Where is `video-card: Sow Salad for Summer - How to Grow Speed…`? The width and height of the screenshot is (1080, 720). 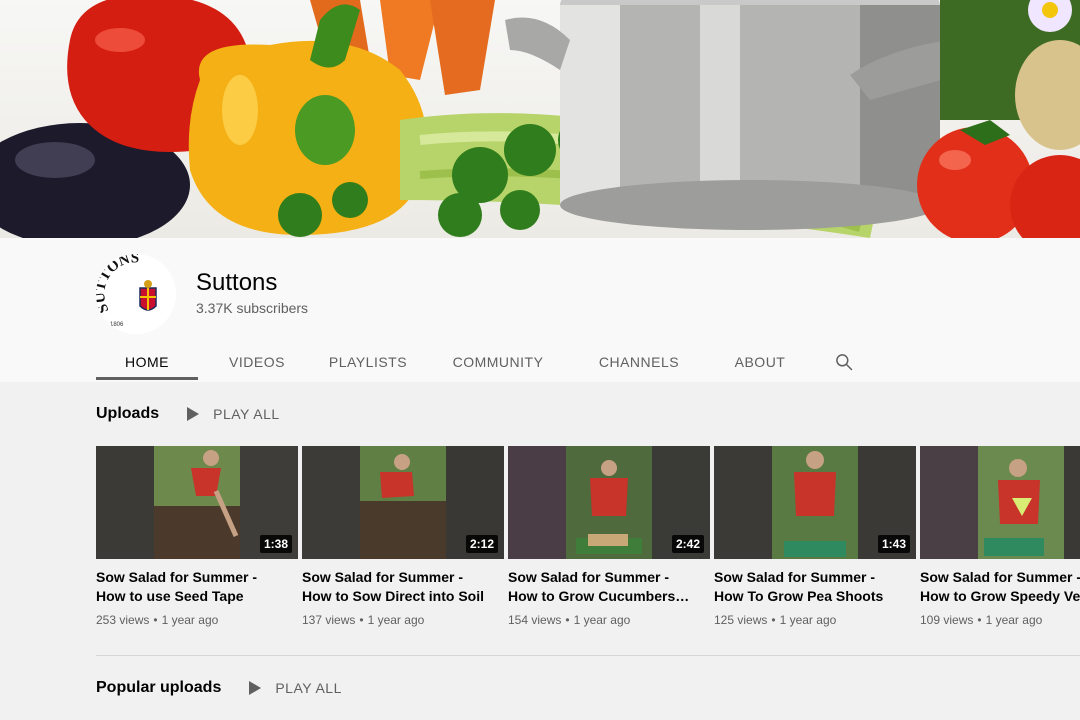 video-card: Sow Salad for Summer - How to Grow Speed… is located at coordinates (1000, 536).